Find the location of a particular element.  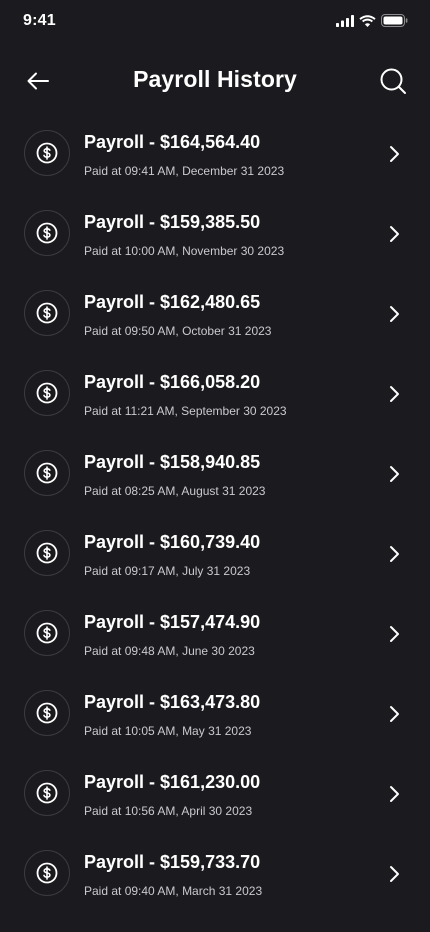

page-title: Payroll History is located at coordinates (215, 79).